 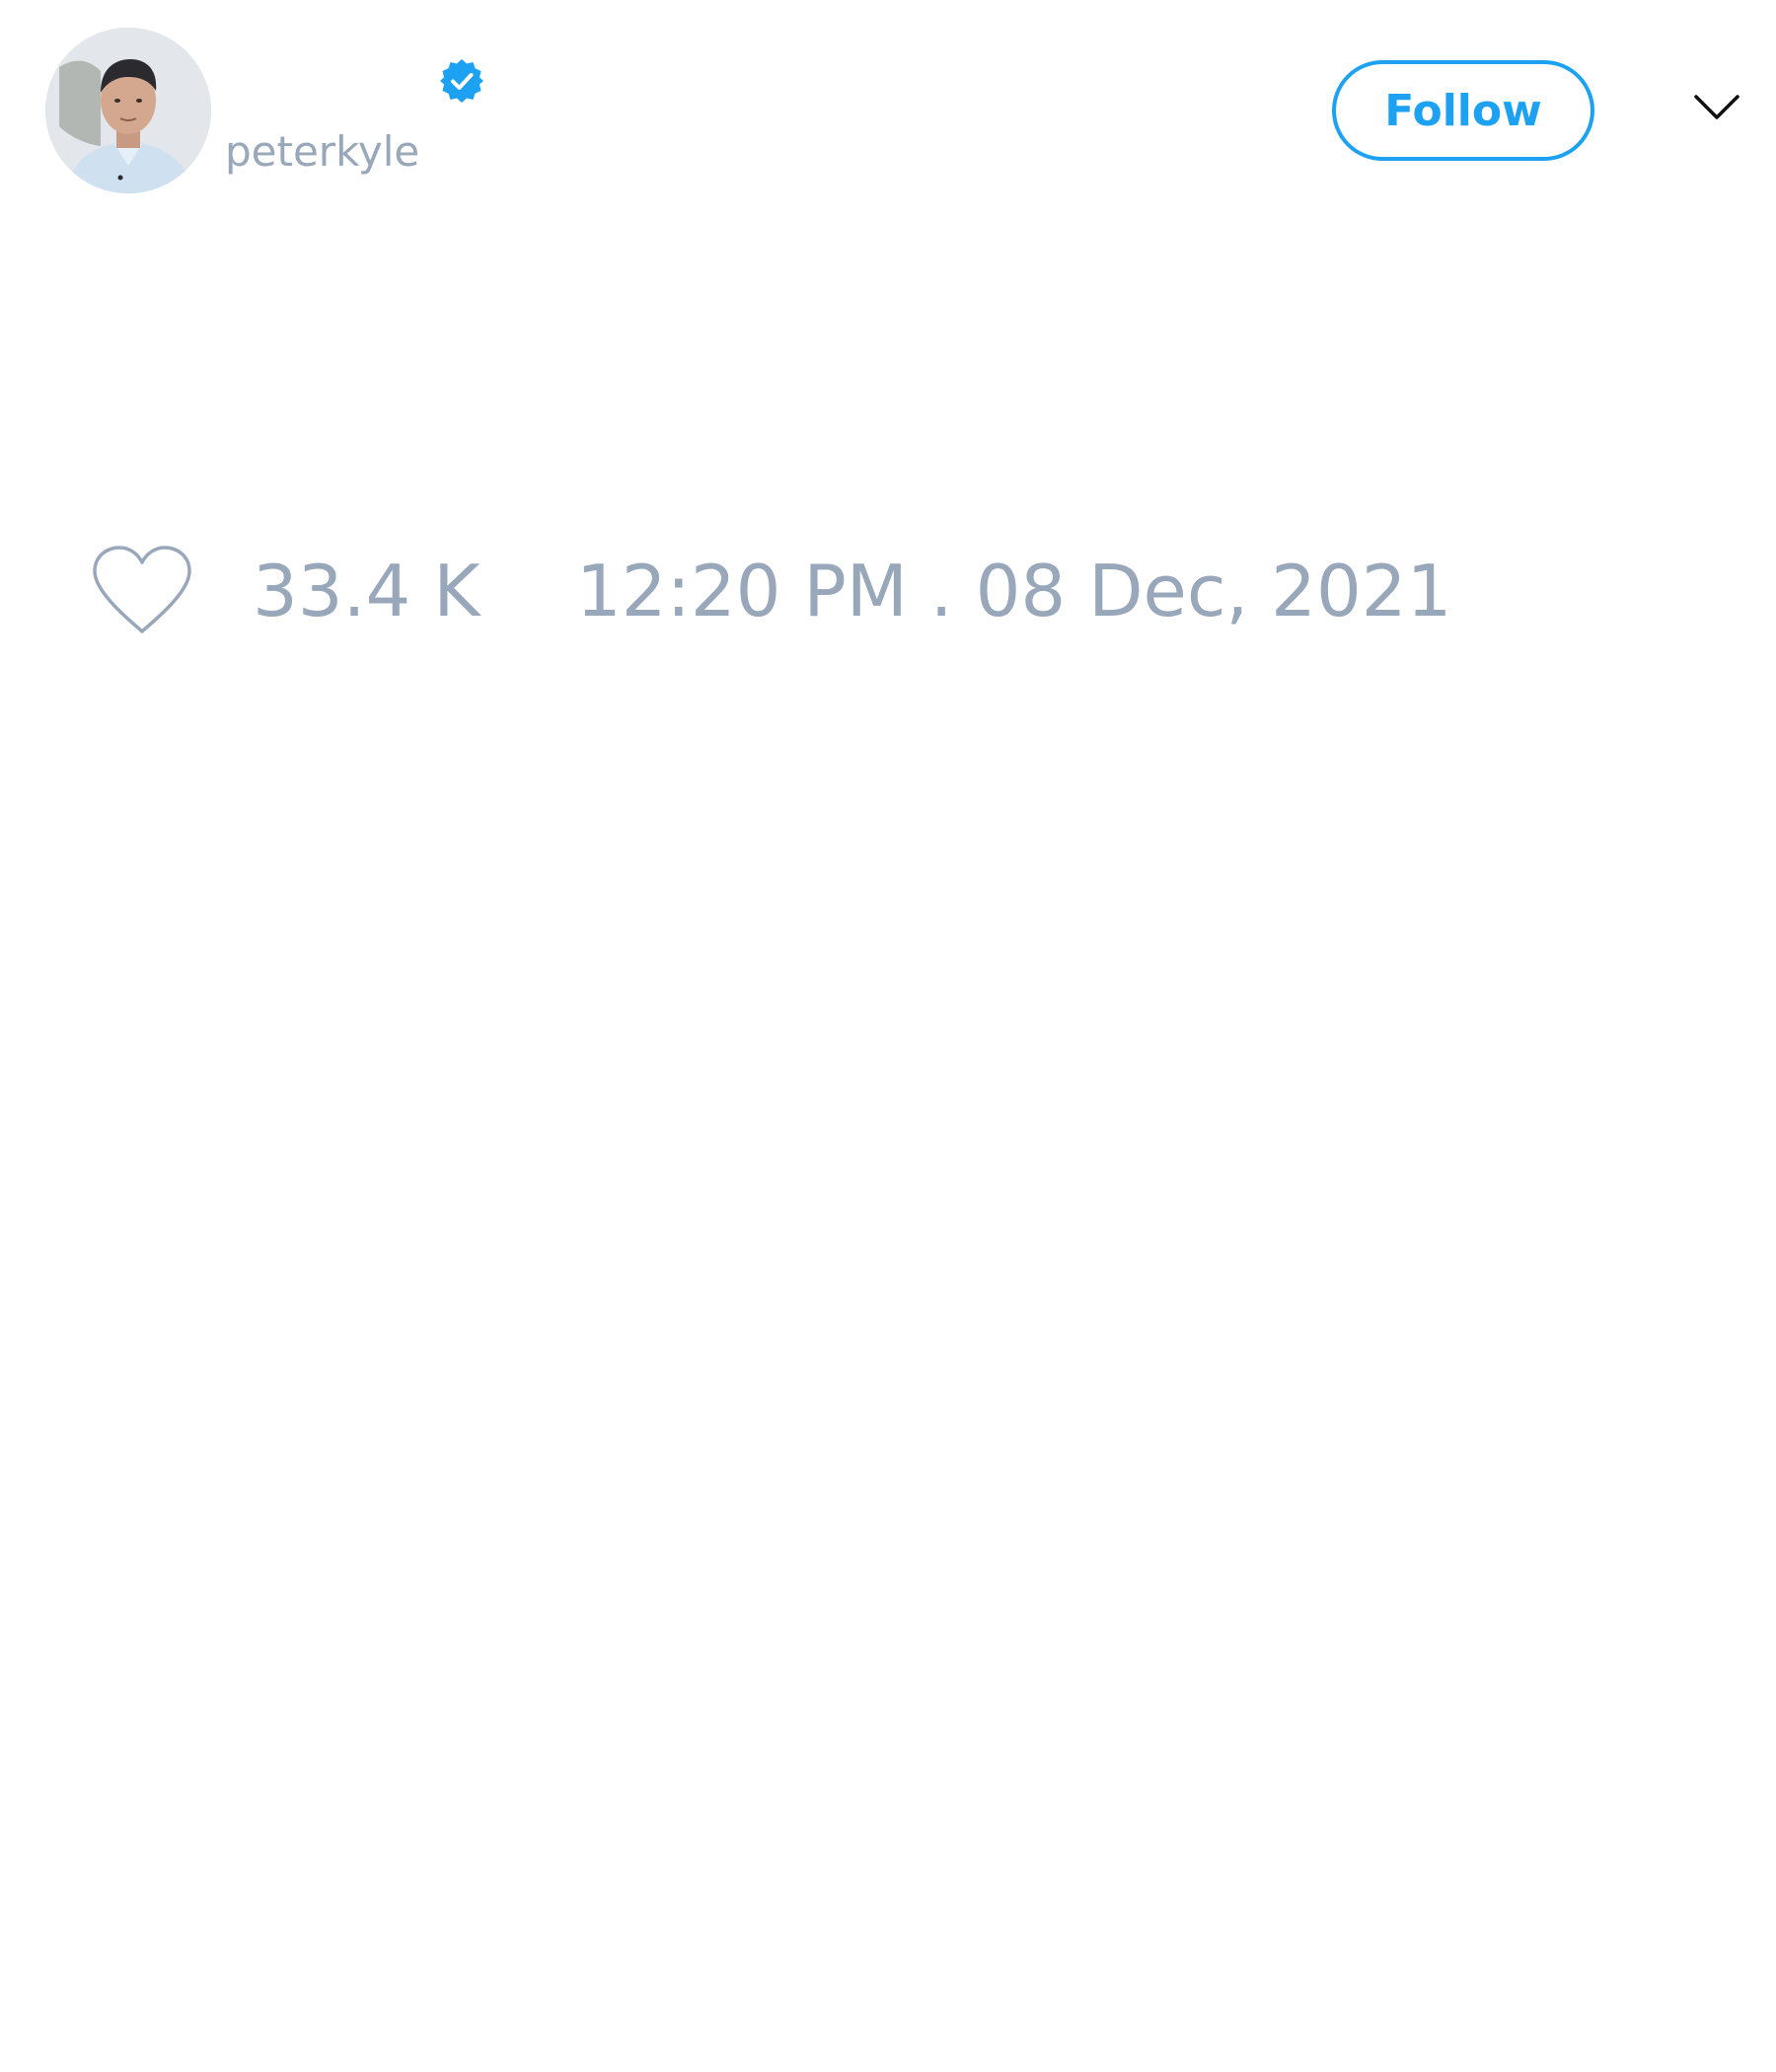 I want to click on avatar, so click(x=128, y=111).